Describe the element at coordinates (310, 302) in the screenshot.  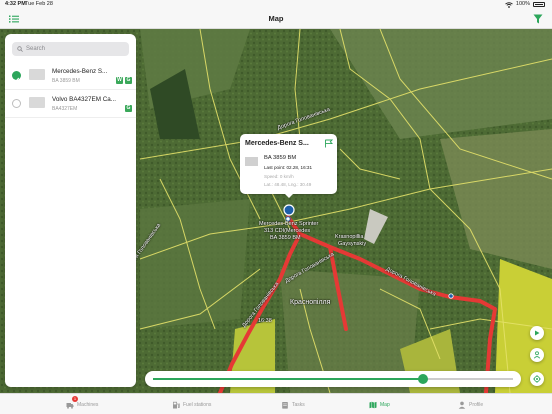
I see `place-label: Краснопілля` at that location.